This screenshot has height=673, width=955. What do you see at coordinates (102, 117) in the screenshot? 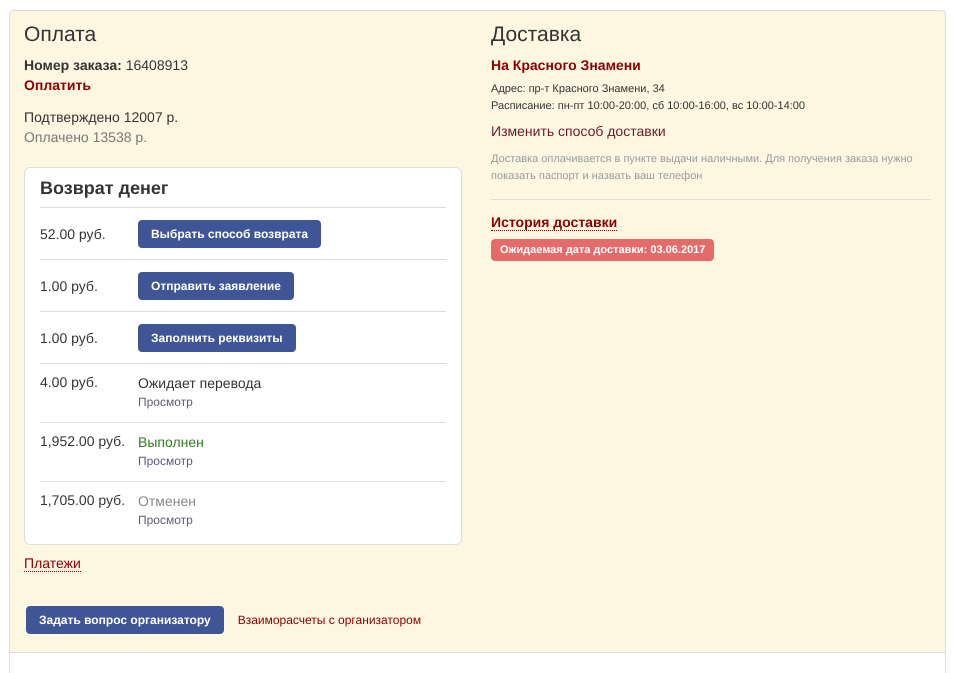
I see `confirmed-amount: Подтверждено 12007 р.` at bounding box center [102, 117].